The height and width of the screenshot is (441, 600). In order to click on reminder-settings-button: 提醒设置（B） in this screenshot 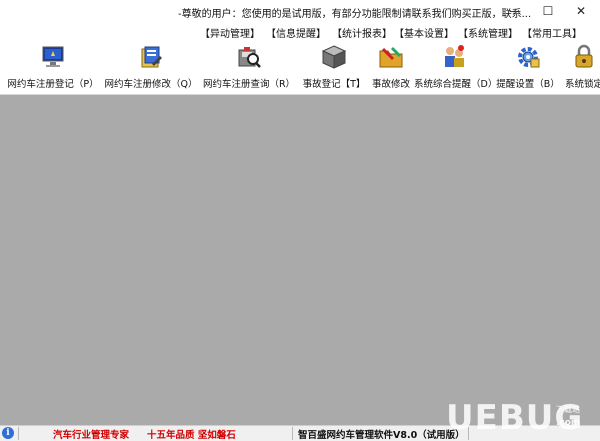, I will do `click(528, 68)`.